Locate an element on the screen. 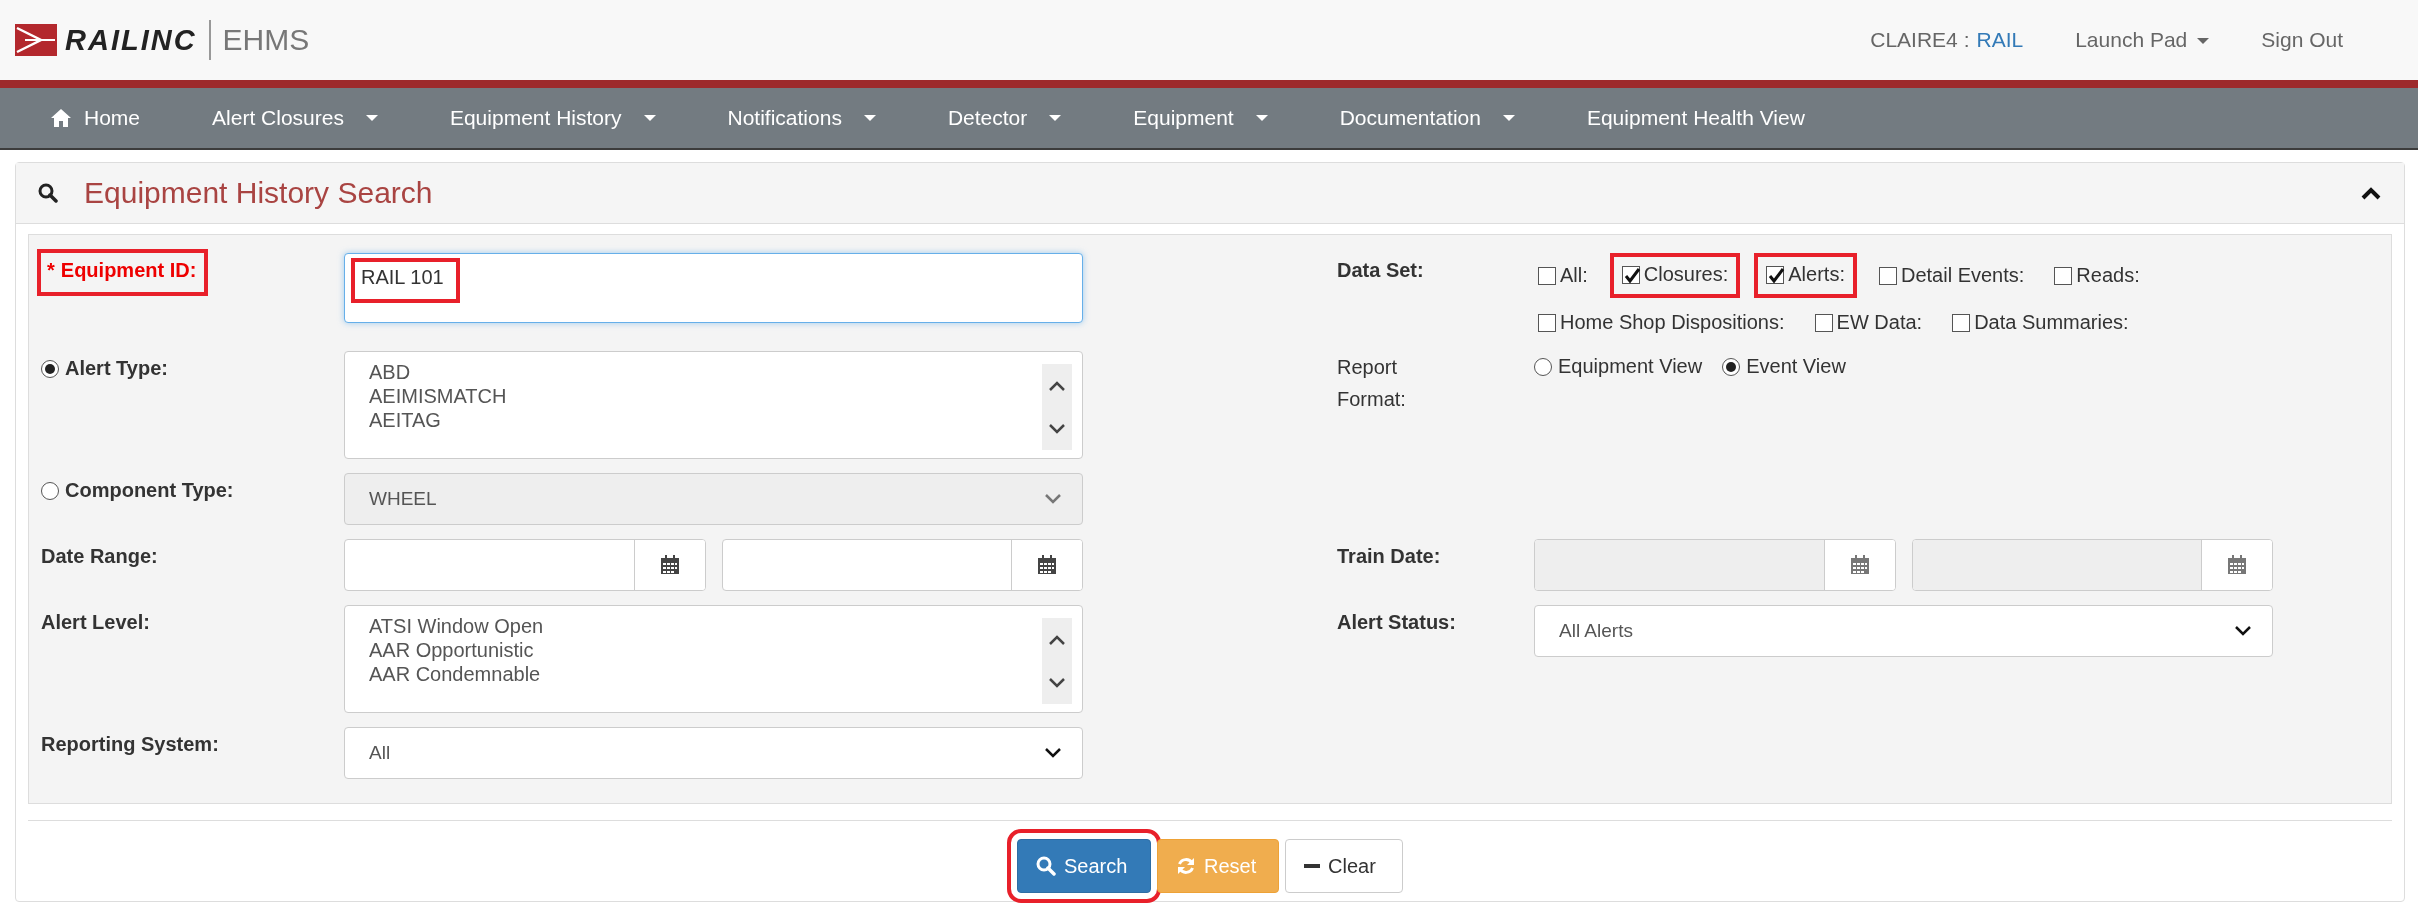  list-box: ABD AEIMISMATCH AEITAG is located at coordinates (713, 405).